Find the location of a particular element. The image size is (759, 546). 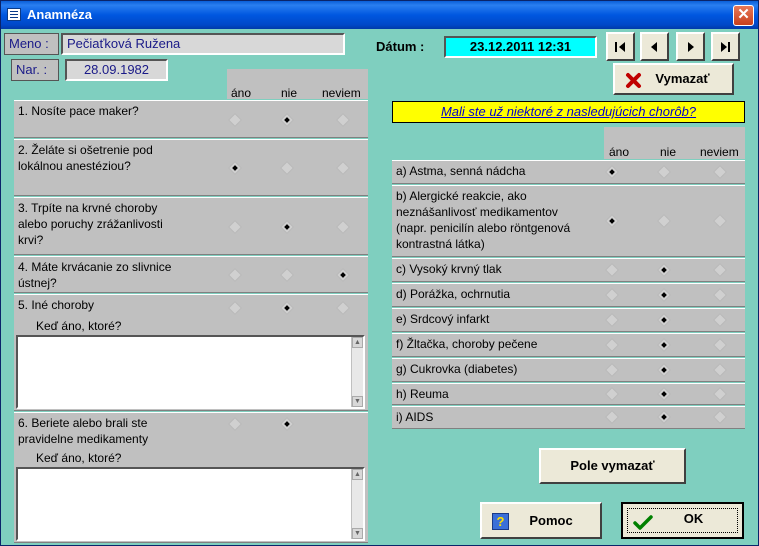

disease-text: d) Porážka, ochrnutia is located at coordinates (453, 294).